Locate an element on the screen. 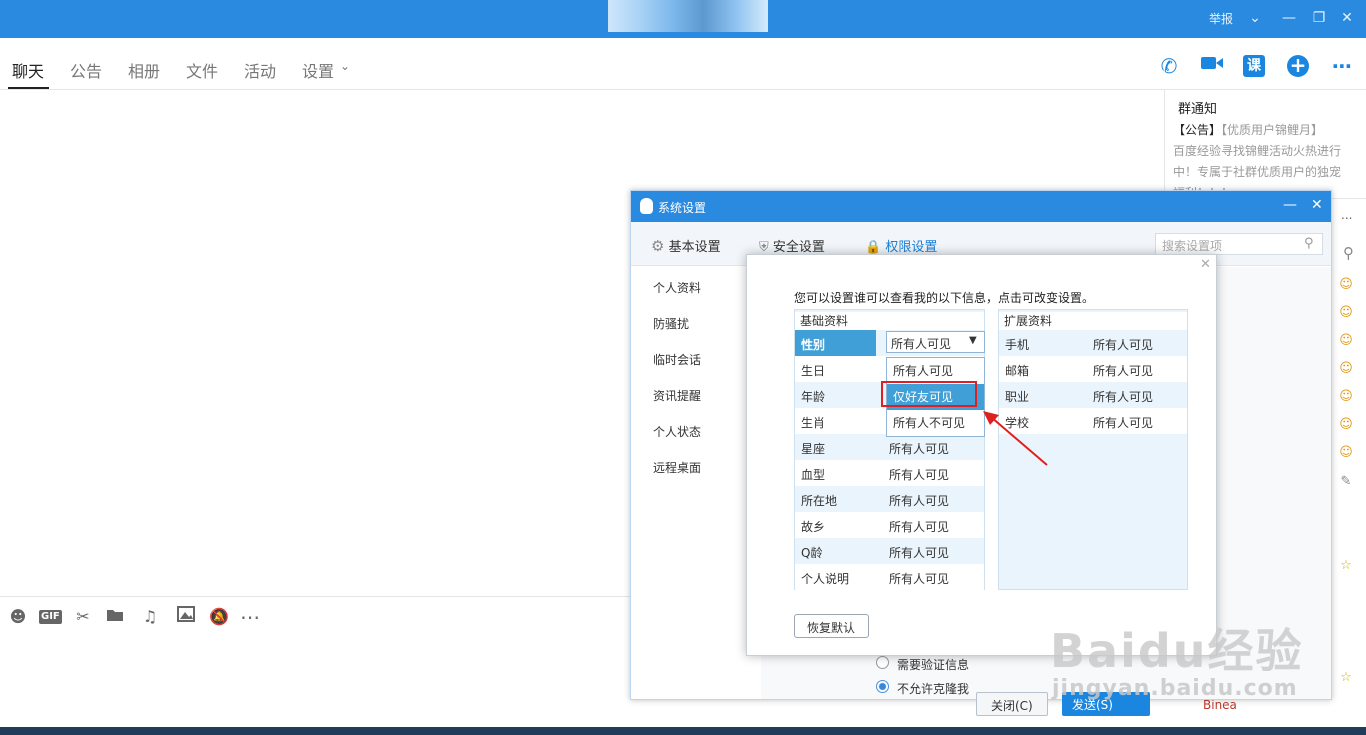  report-link: 举报 is located at coordinates (1221, 18).